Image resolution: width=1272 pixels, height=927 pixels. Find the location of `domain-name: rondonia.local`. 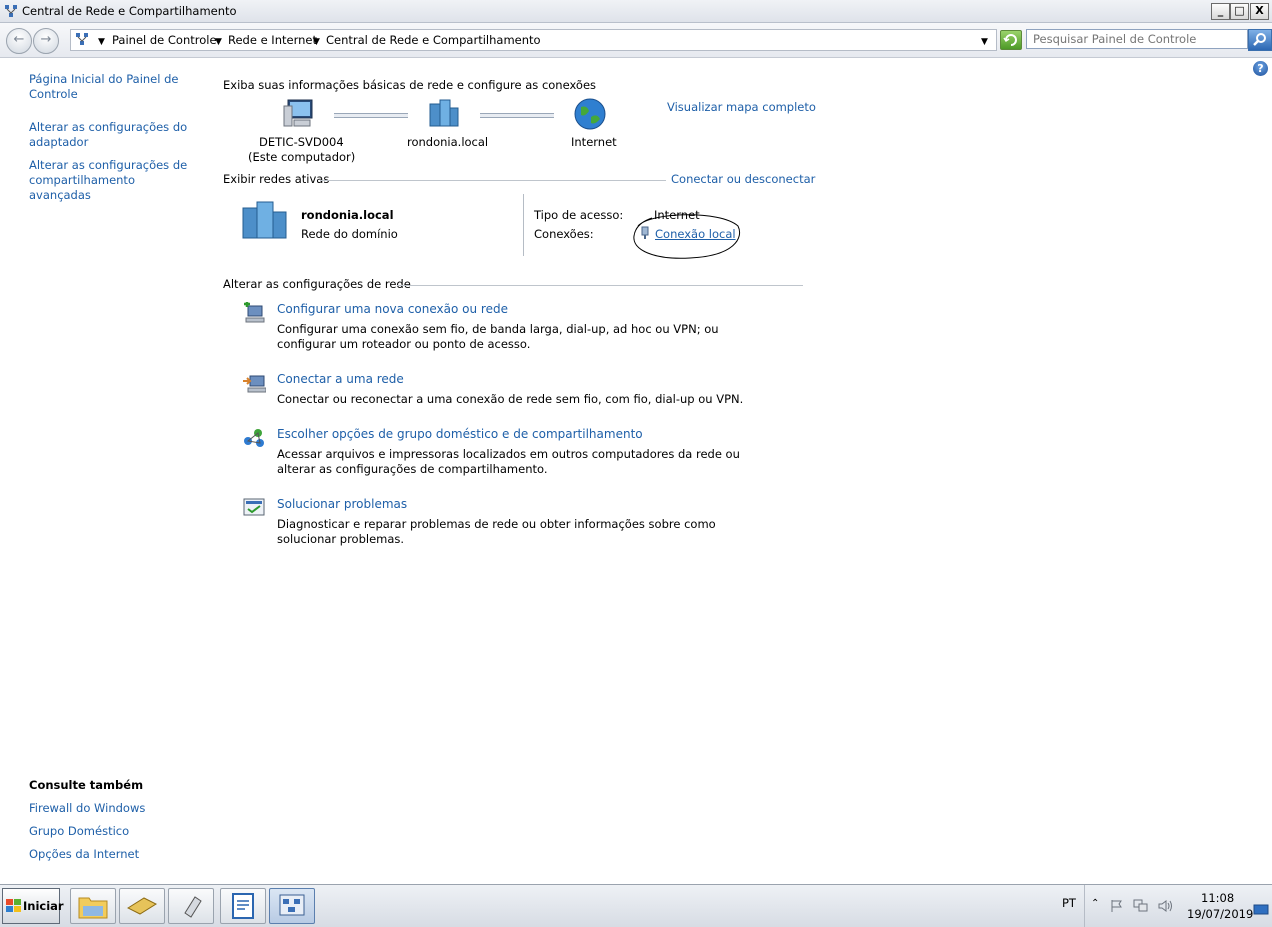

domain-name: rondonia.local is located at coordinates (448, 142).